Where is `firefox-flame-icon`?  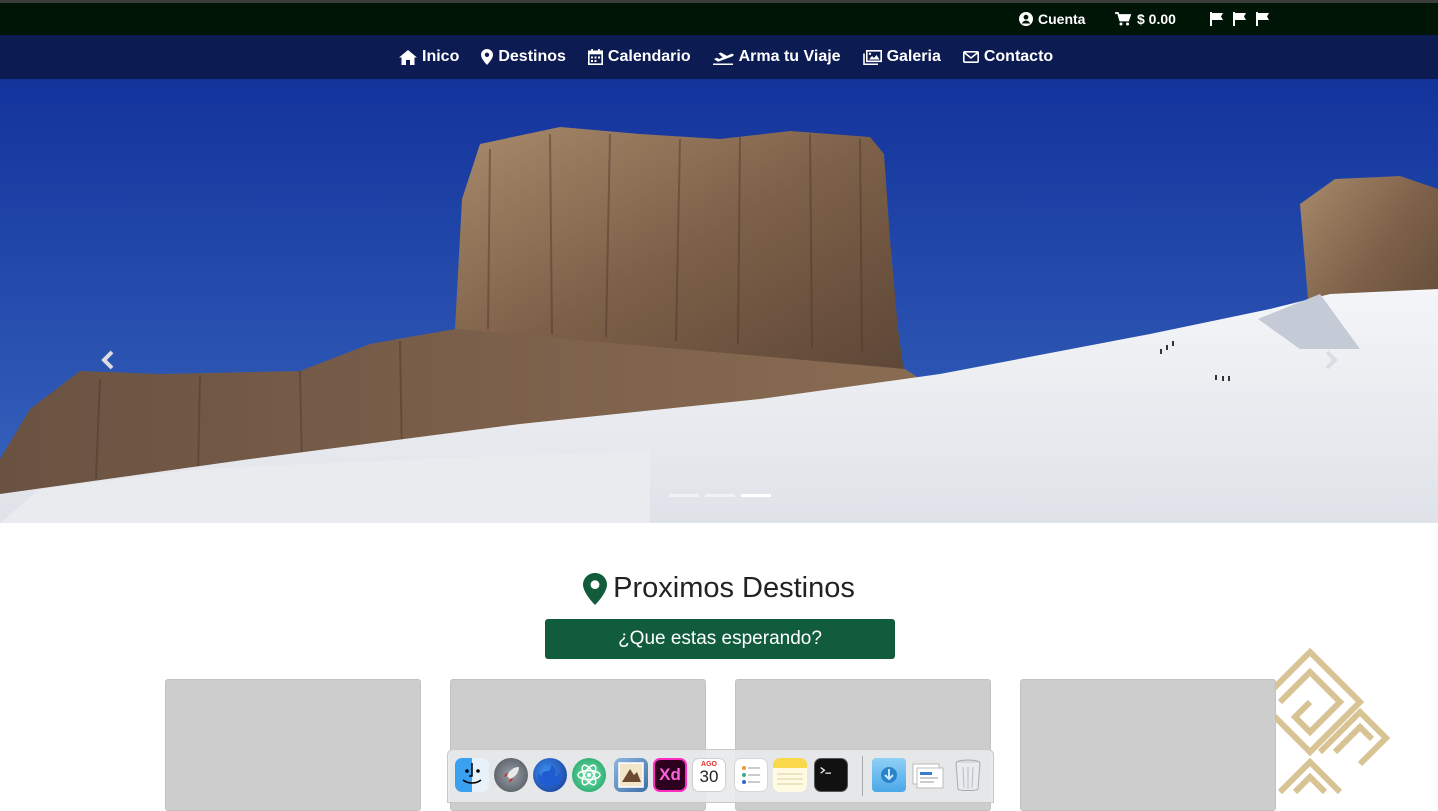
firefox-flame-icon is located at coordinates (549, 776).